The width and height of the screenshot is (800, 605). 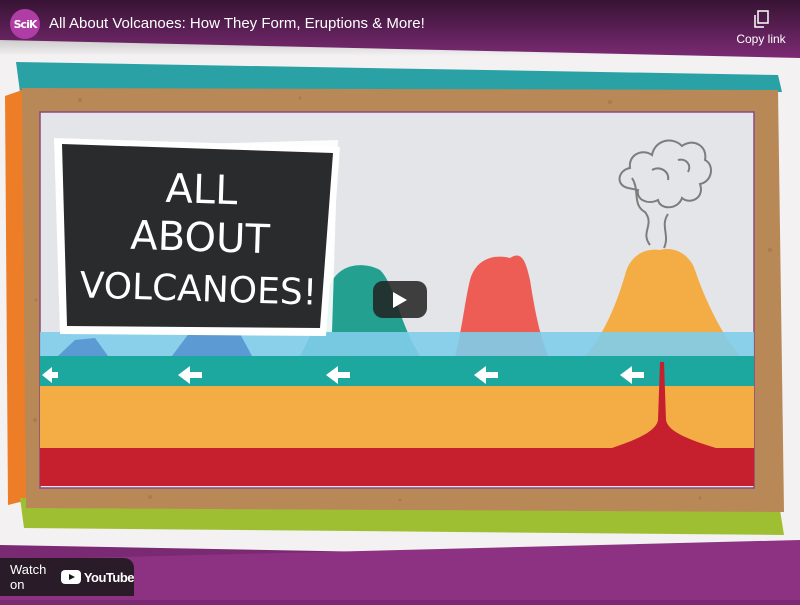 What do you see at coordinates (397, 371) in the screenshot?
I see `crust-layer` at bounding box center [397, 371].